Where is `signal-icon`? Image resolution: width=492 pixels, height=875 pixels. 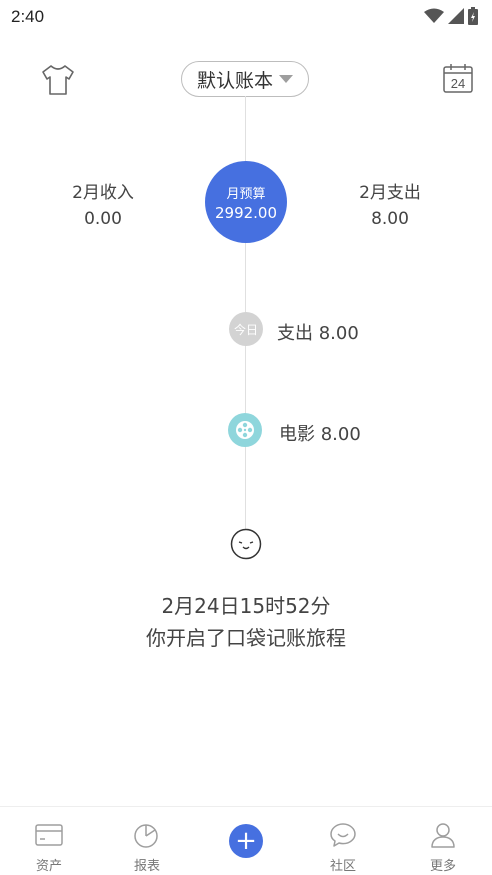
signal-icon is located at coordinates (456, 16).